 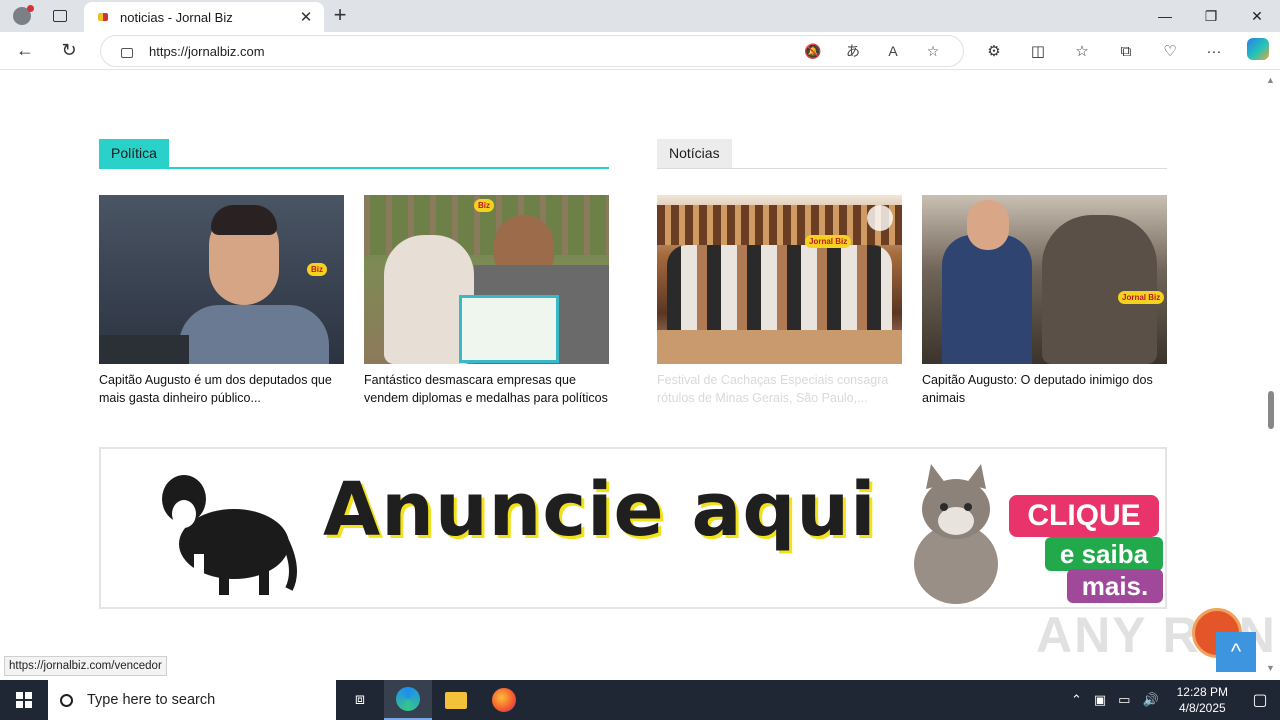 What do you see at coordinates (1214, 51) in the screenshot?
I see `settings-more-icon: ···` at bounding box center [1214, 51].